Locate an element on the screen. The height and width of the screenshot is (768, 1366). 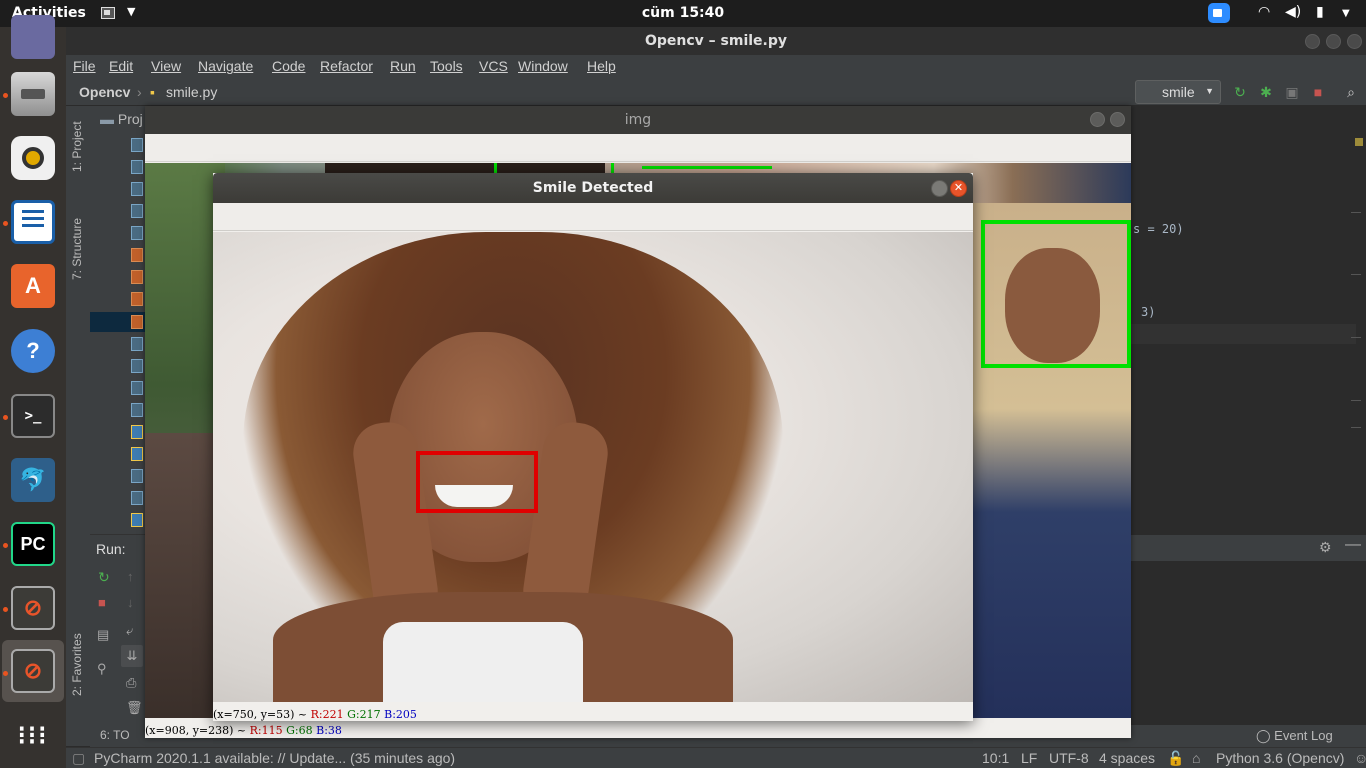
zoom-icon is located at coordinates (1219, 13).